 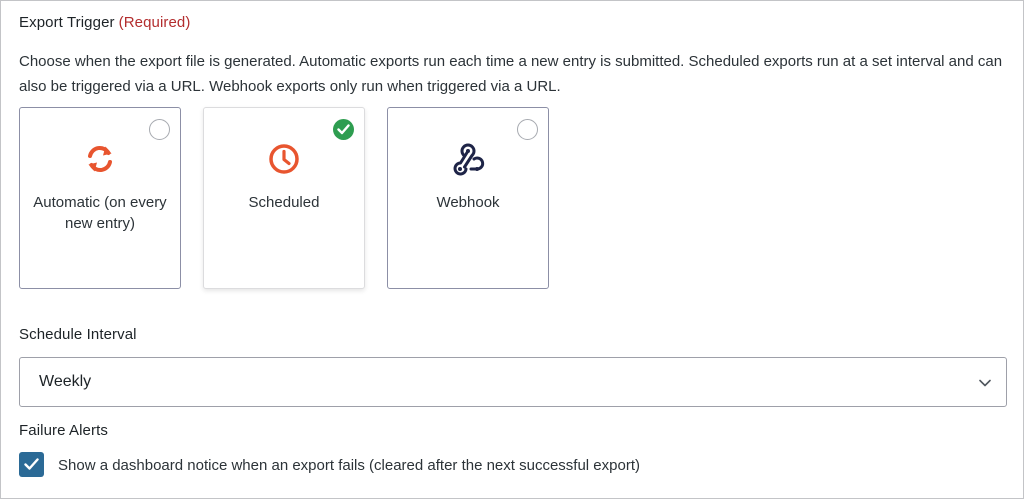 What do you see at coordinates (100, 213) in the screenshot?
I see `automatic-label: Automatic (on every new entry)` at bounding box center [100, 213].